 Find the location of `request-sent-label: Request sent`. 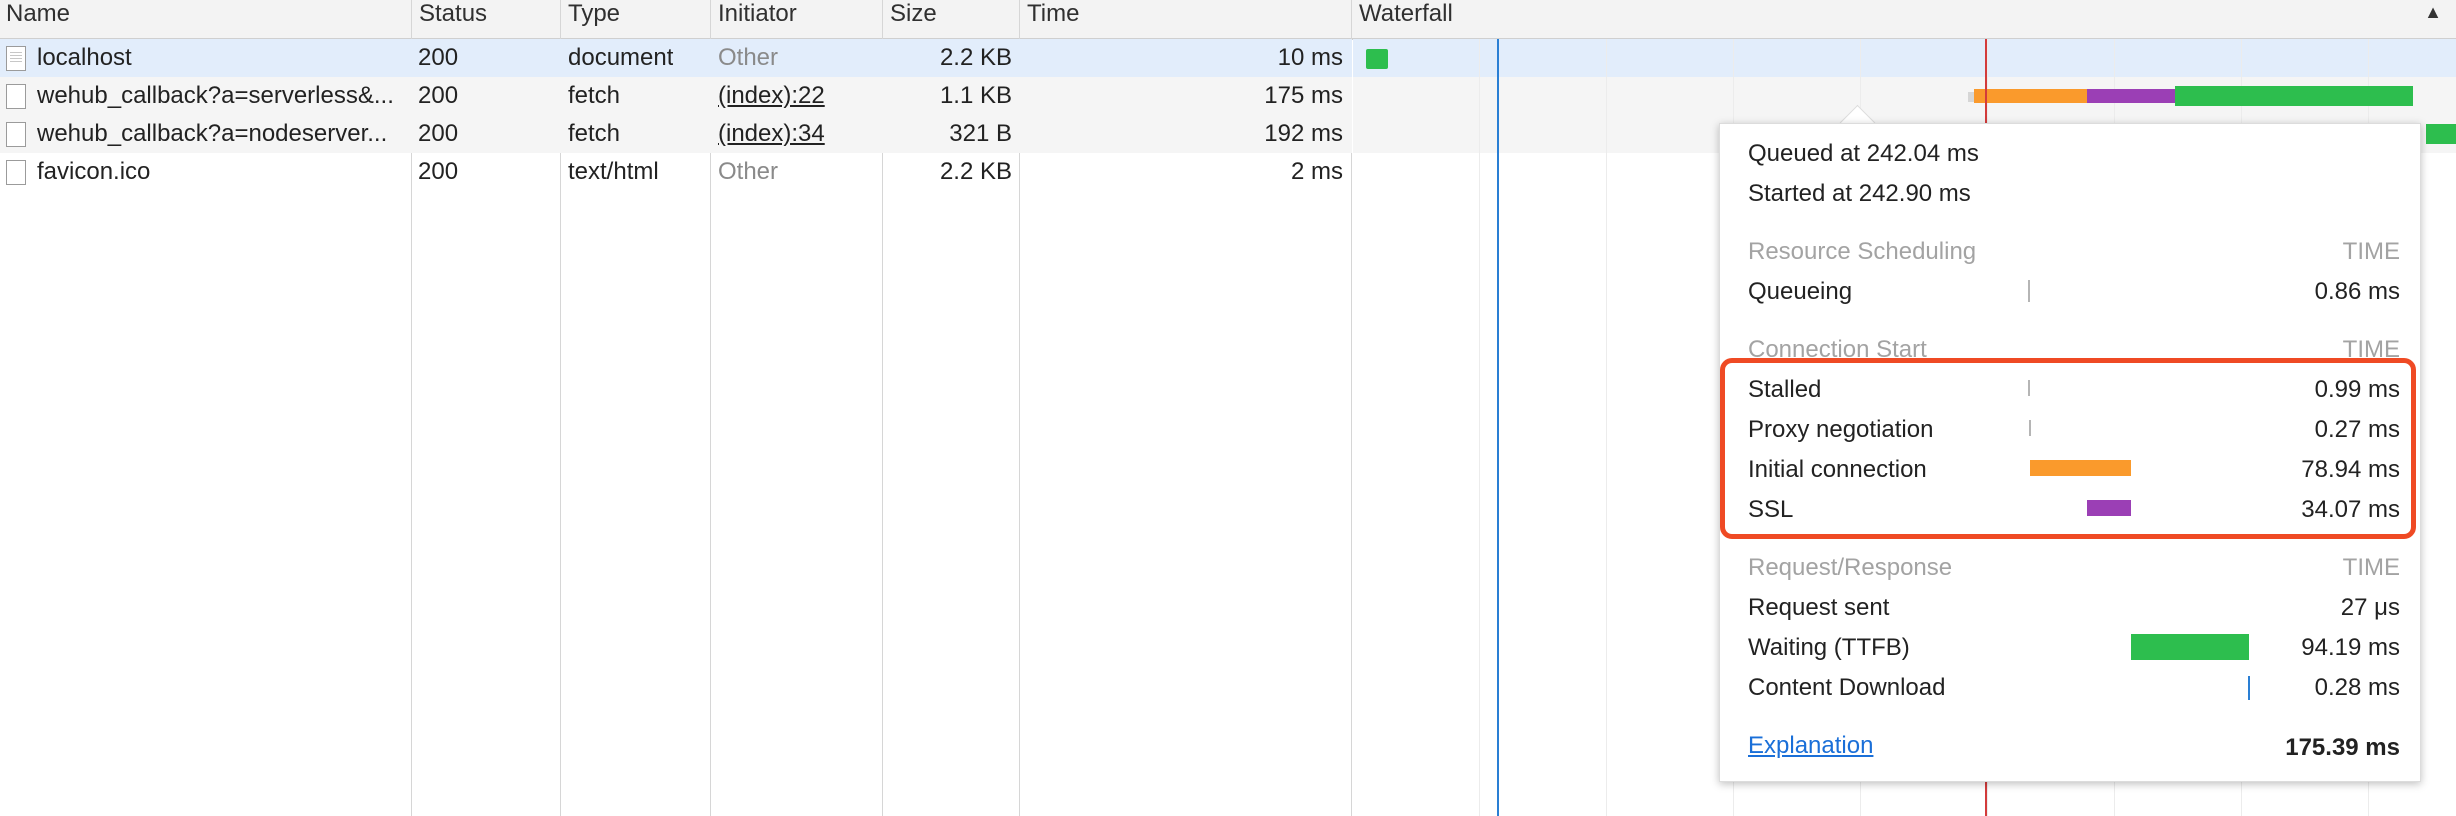

request-sent-label: Request sent is located at coordinates (1819, 607).